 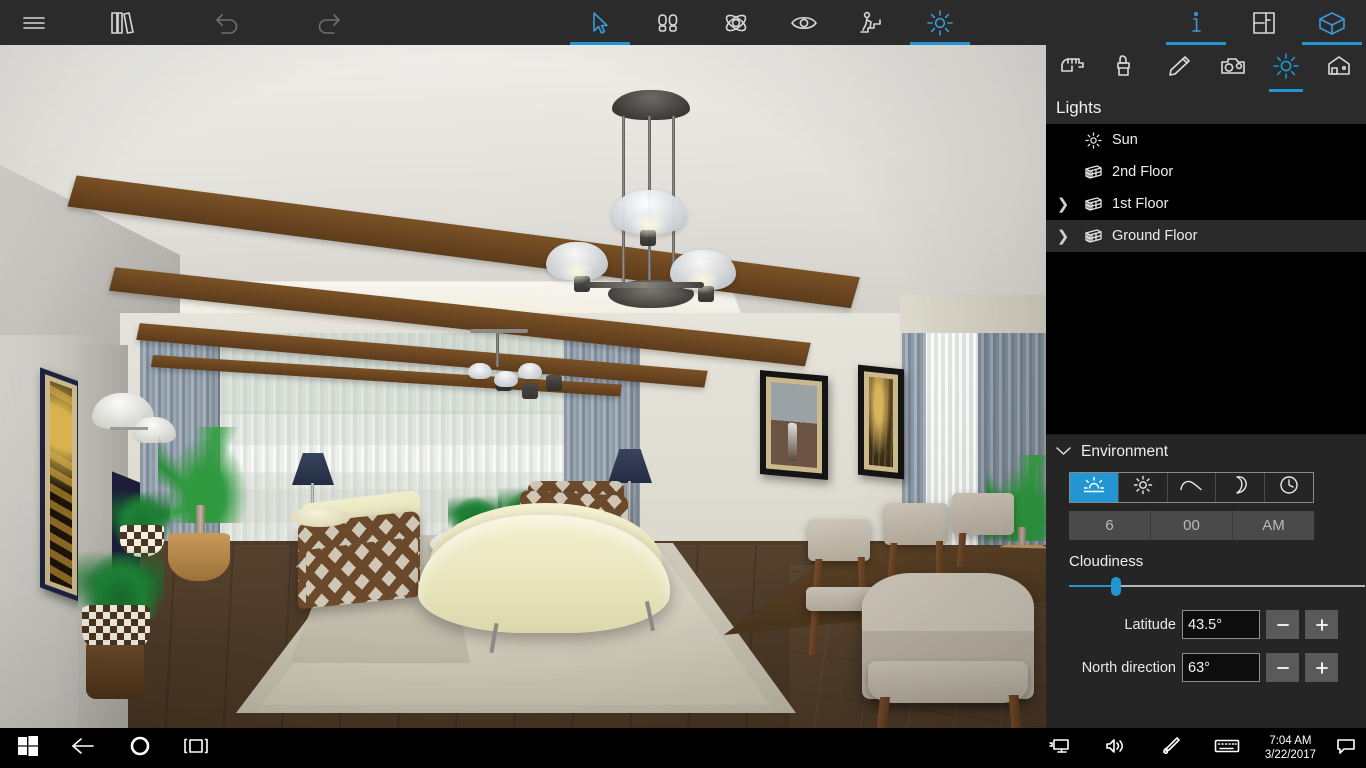 What do you see at coordinates (643, 202) in the screenshot?
I see `chandelier` at bounding box center [643, 202].